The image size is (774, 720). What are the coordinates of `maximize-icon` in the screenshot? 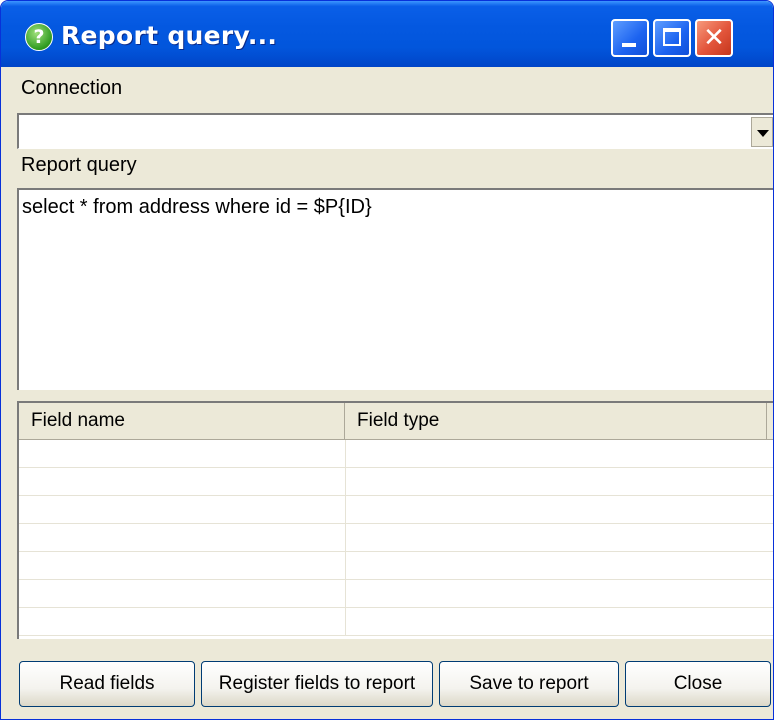 It's located at (672, 37).